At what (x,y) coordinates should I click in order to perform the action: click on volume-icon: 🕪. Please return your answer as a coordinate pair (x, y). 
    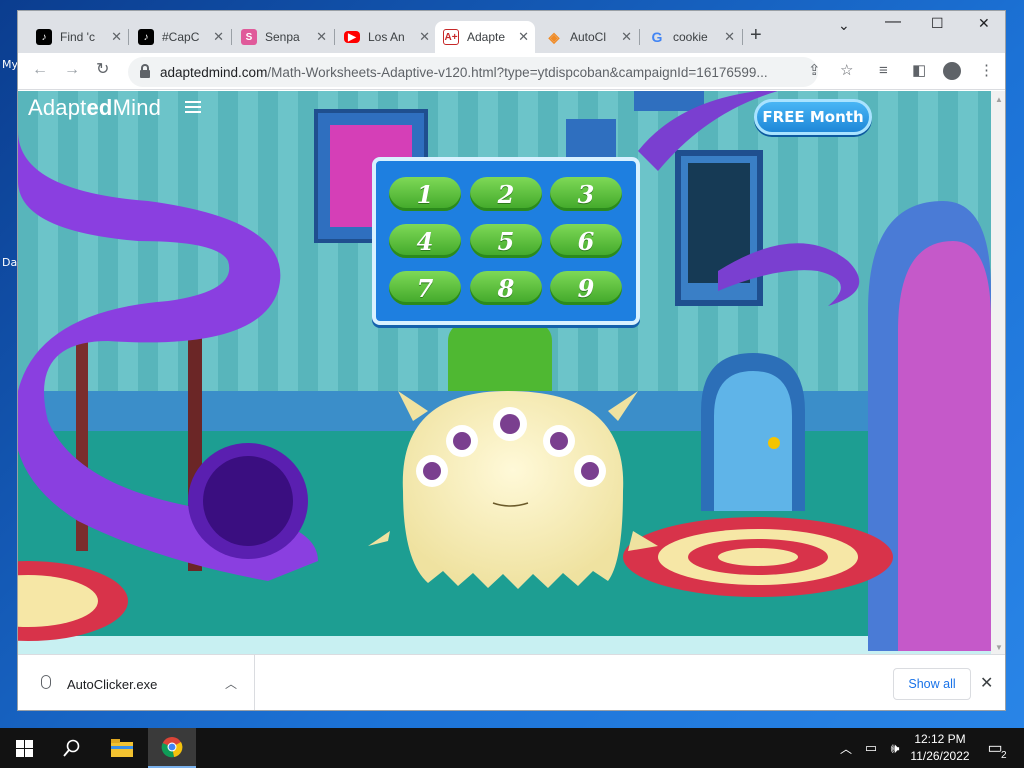
    Looking at the image, I should click on (895, 748).